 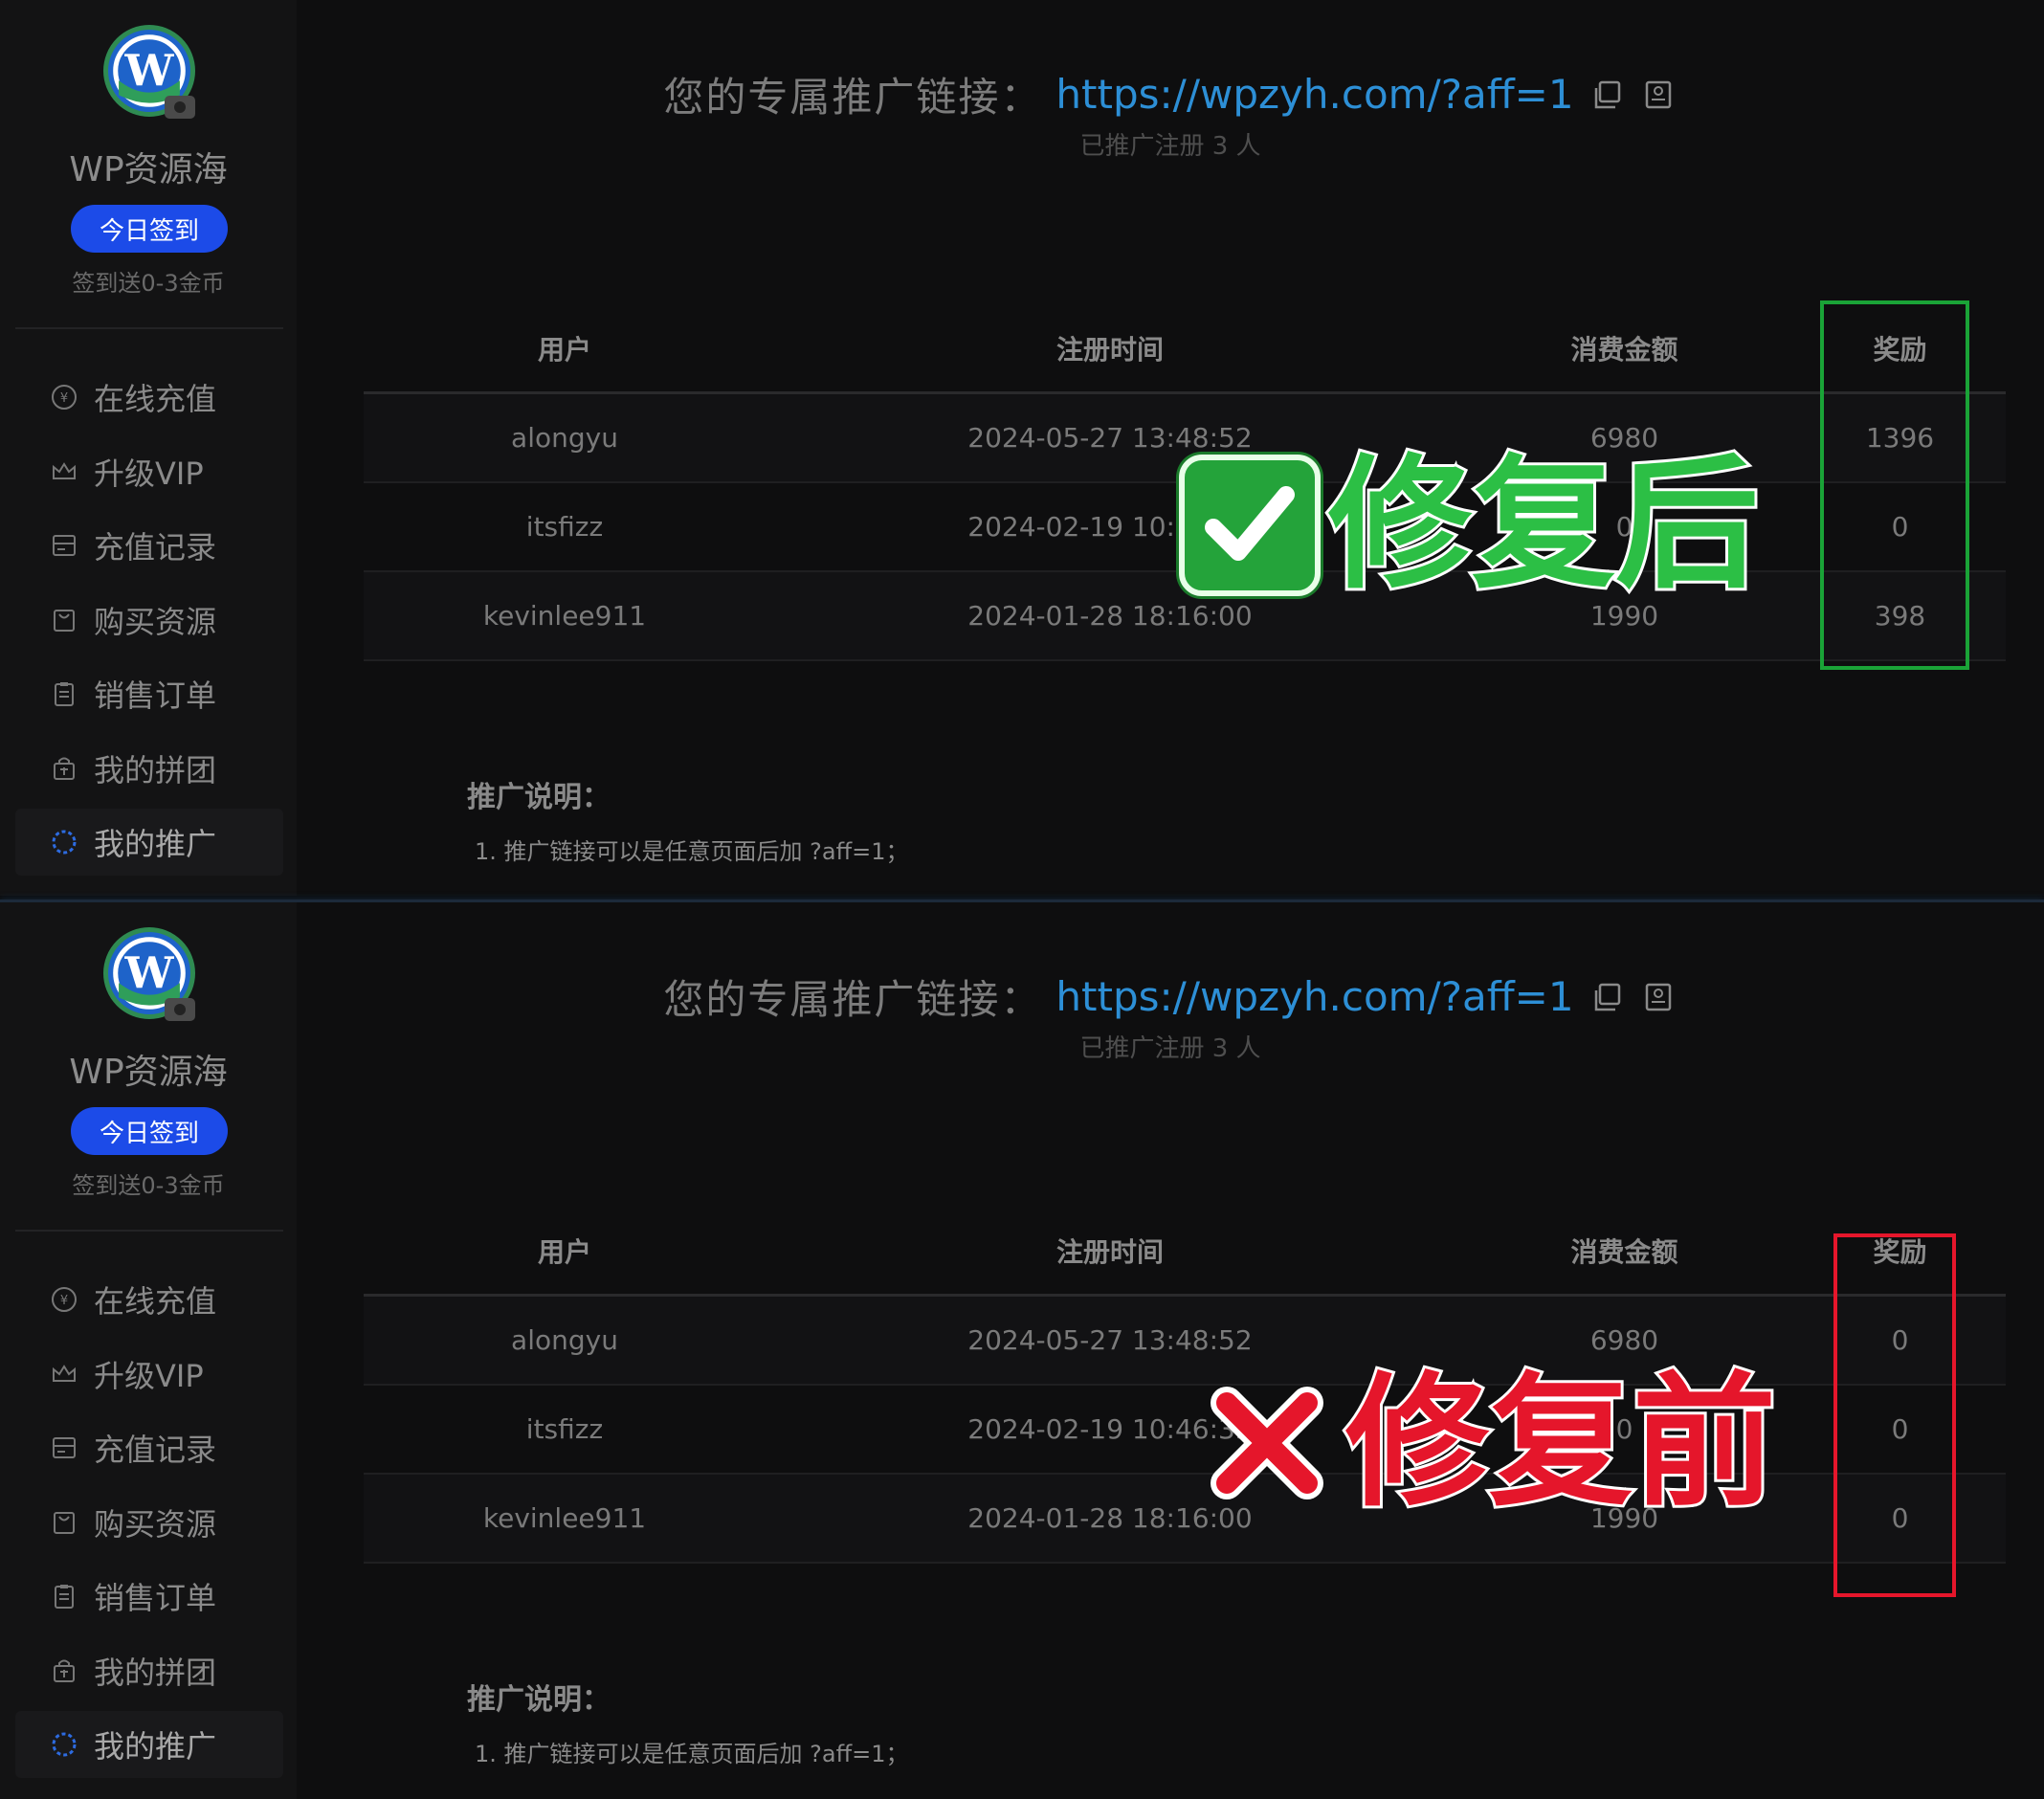 What do you see at coordinates (564, 1518) in the screenshot?
I see `cell-user: kevinlee911` at bounding box center [564, 1518].